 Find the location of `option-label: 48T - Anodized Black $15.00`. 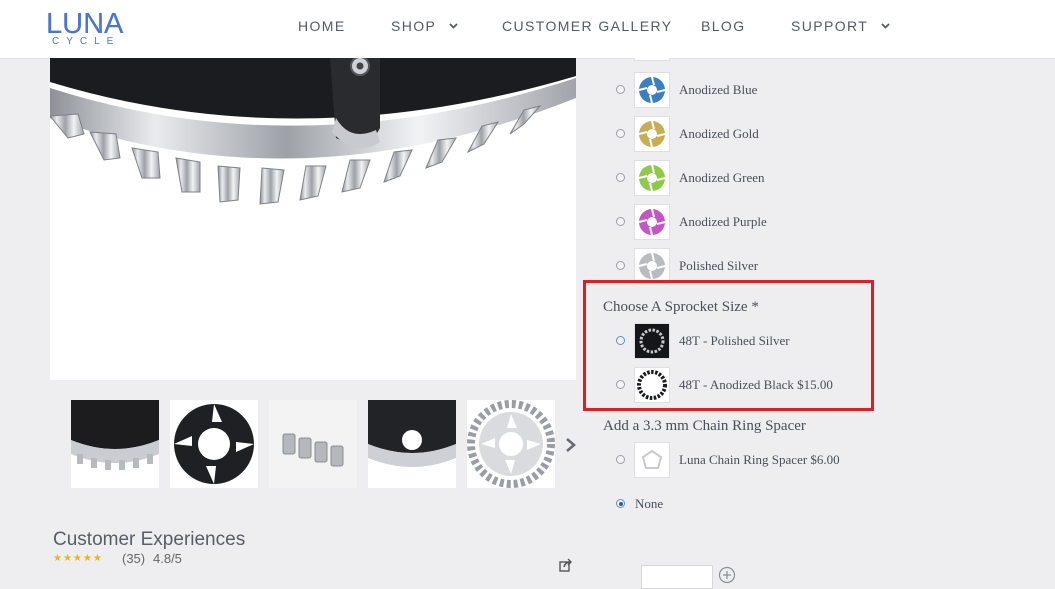

option-label: 48T - Anodized Black $15.00 is located at coordinates (756, 385).